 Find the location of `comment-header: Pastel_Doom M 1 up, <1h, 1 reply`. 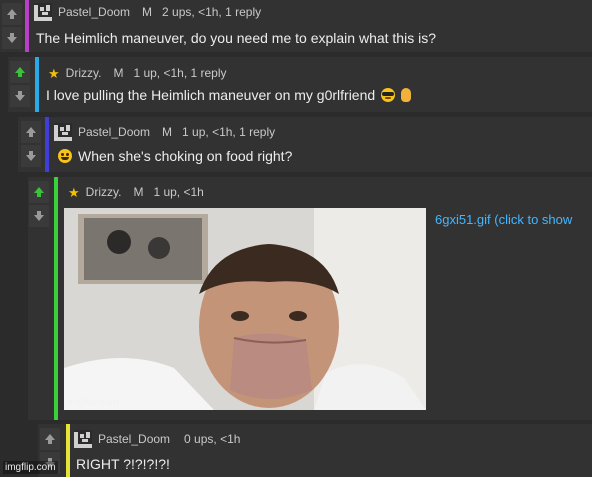

comment-header: Pastel_Doom M 1 up, <1h, 1 reply is located at coordinates (164, 132).